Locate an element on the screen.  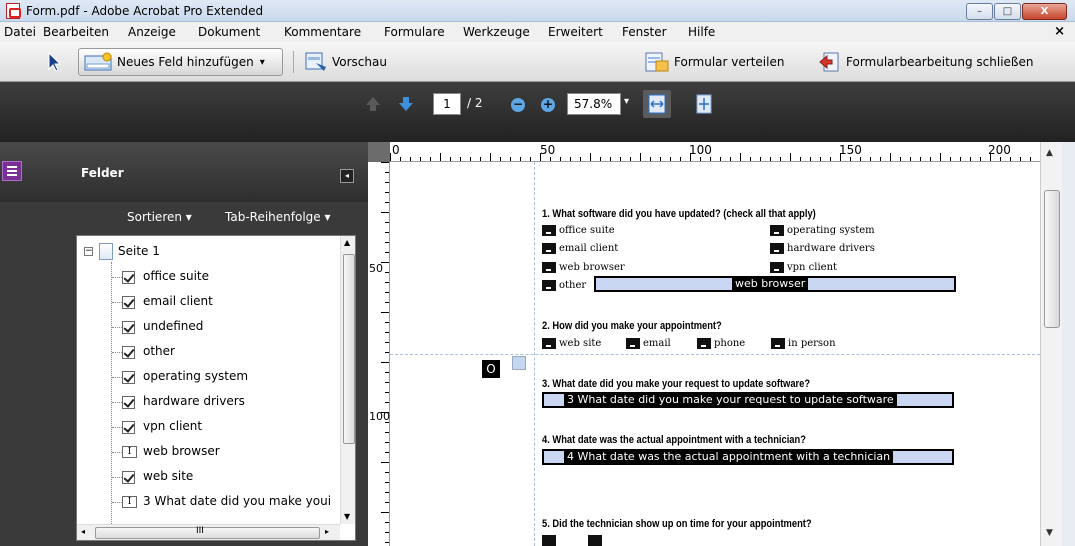
checkbox-field-icon is located at coordinates (128, 427).